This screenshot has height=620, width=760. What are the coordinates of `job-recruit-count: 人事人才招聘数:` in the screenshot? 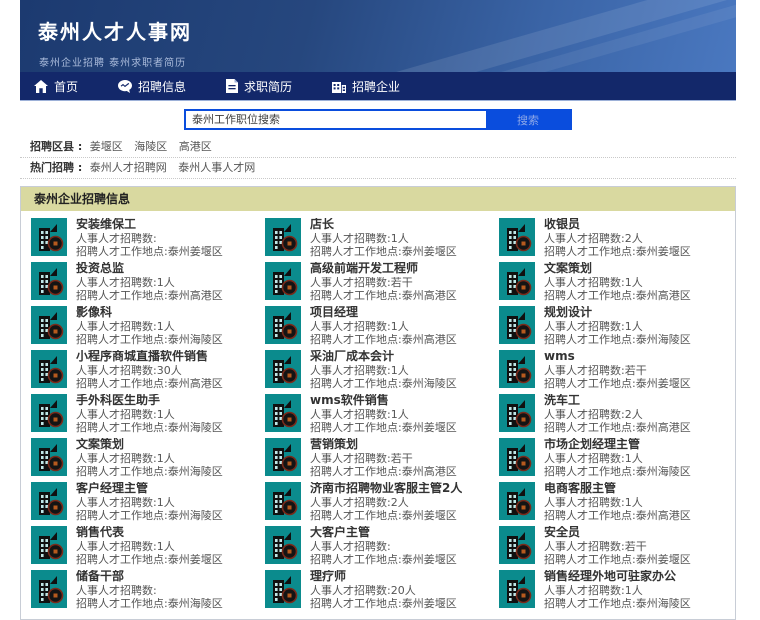 It's located at (116, 239).